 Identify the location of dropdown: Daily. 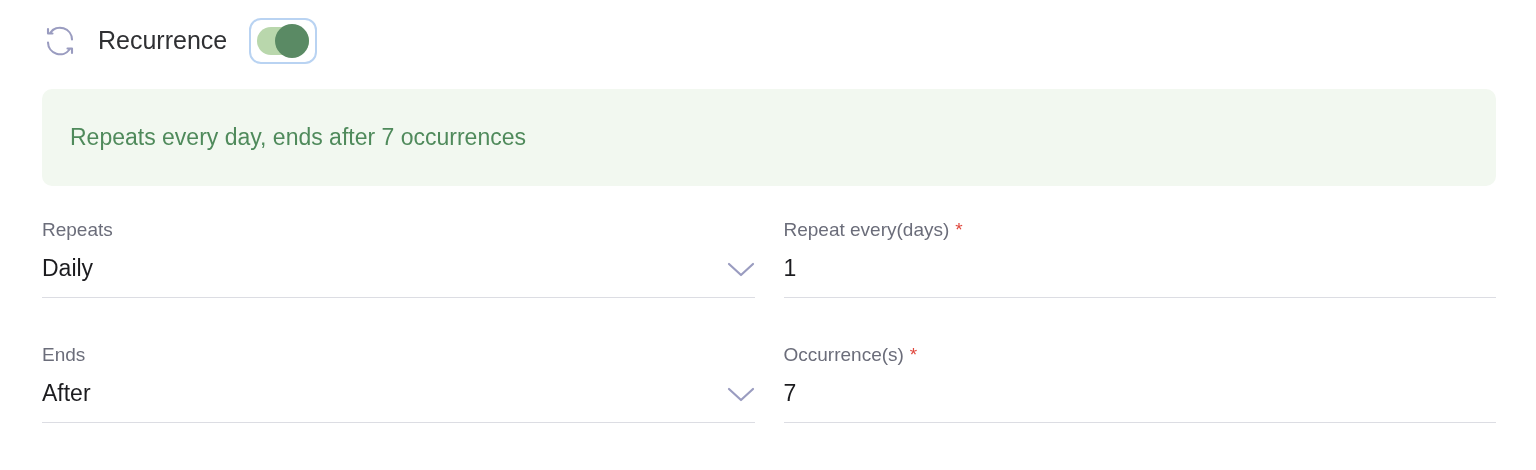
(398, 275).